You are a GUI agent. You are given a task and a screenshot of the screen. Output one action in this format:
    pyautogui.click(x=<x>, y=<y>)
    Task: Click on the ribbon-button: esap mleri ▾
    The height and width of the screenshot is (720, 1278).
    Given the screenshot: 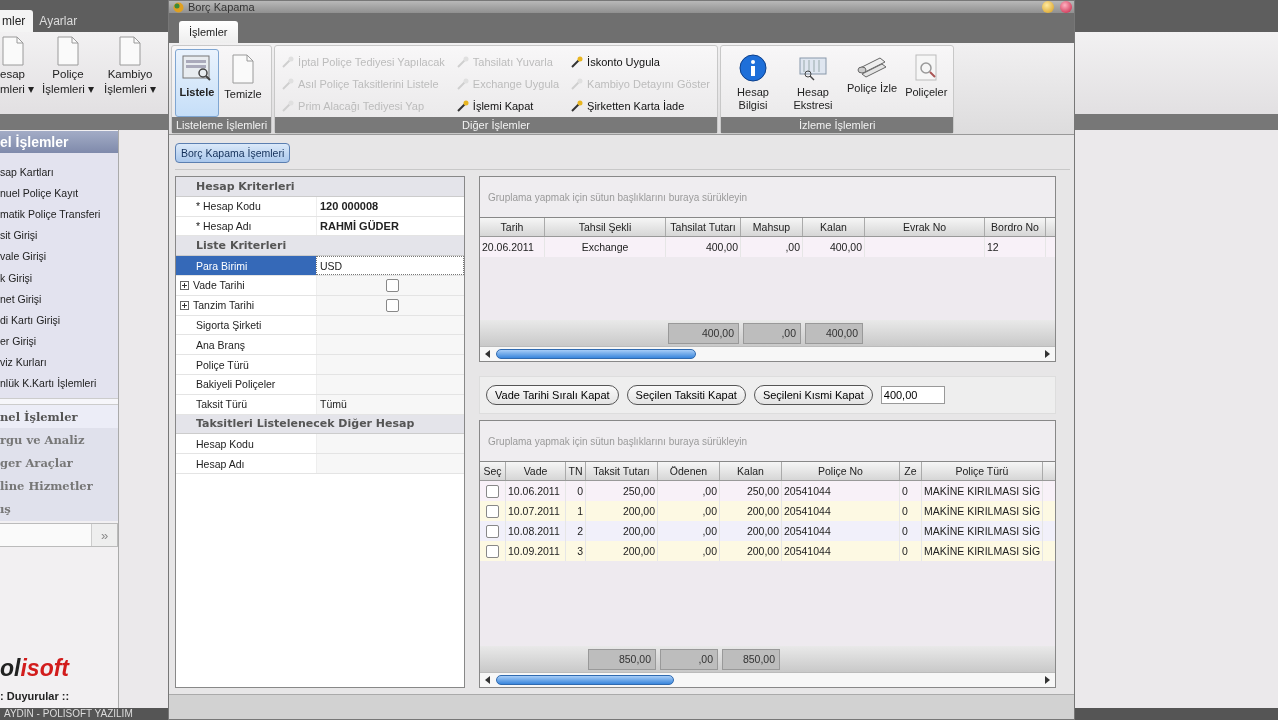 What is the action you would take?
    pyautogui.click(x=18, y=75)
    